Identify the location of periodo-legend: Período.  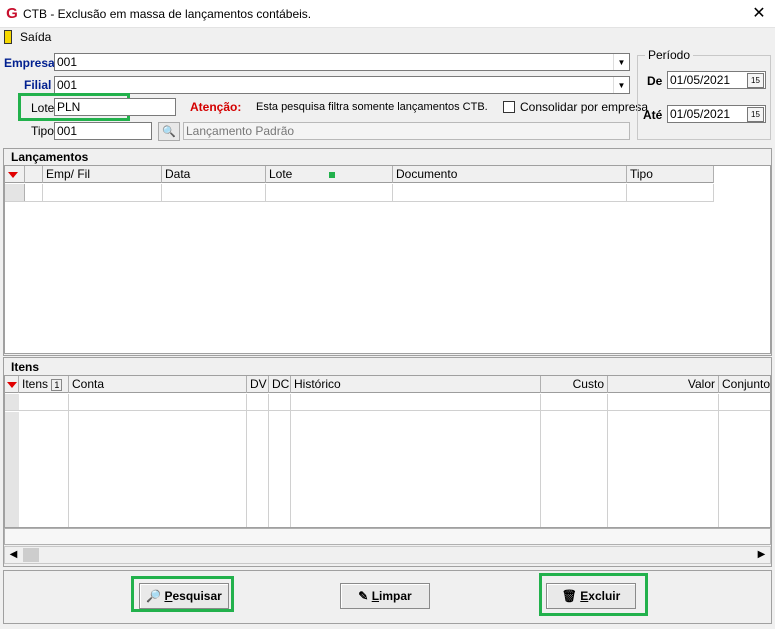
(669, 55).